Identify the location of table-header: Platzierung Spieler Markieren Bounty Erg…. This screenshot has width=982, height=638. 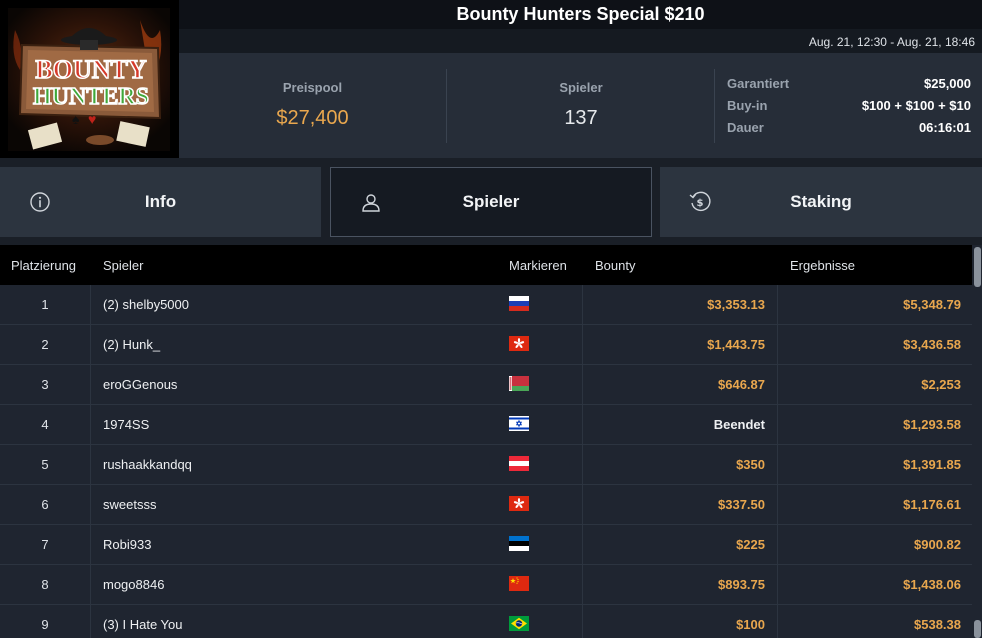
(486, 265).